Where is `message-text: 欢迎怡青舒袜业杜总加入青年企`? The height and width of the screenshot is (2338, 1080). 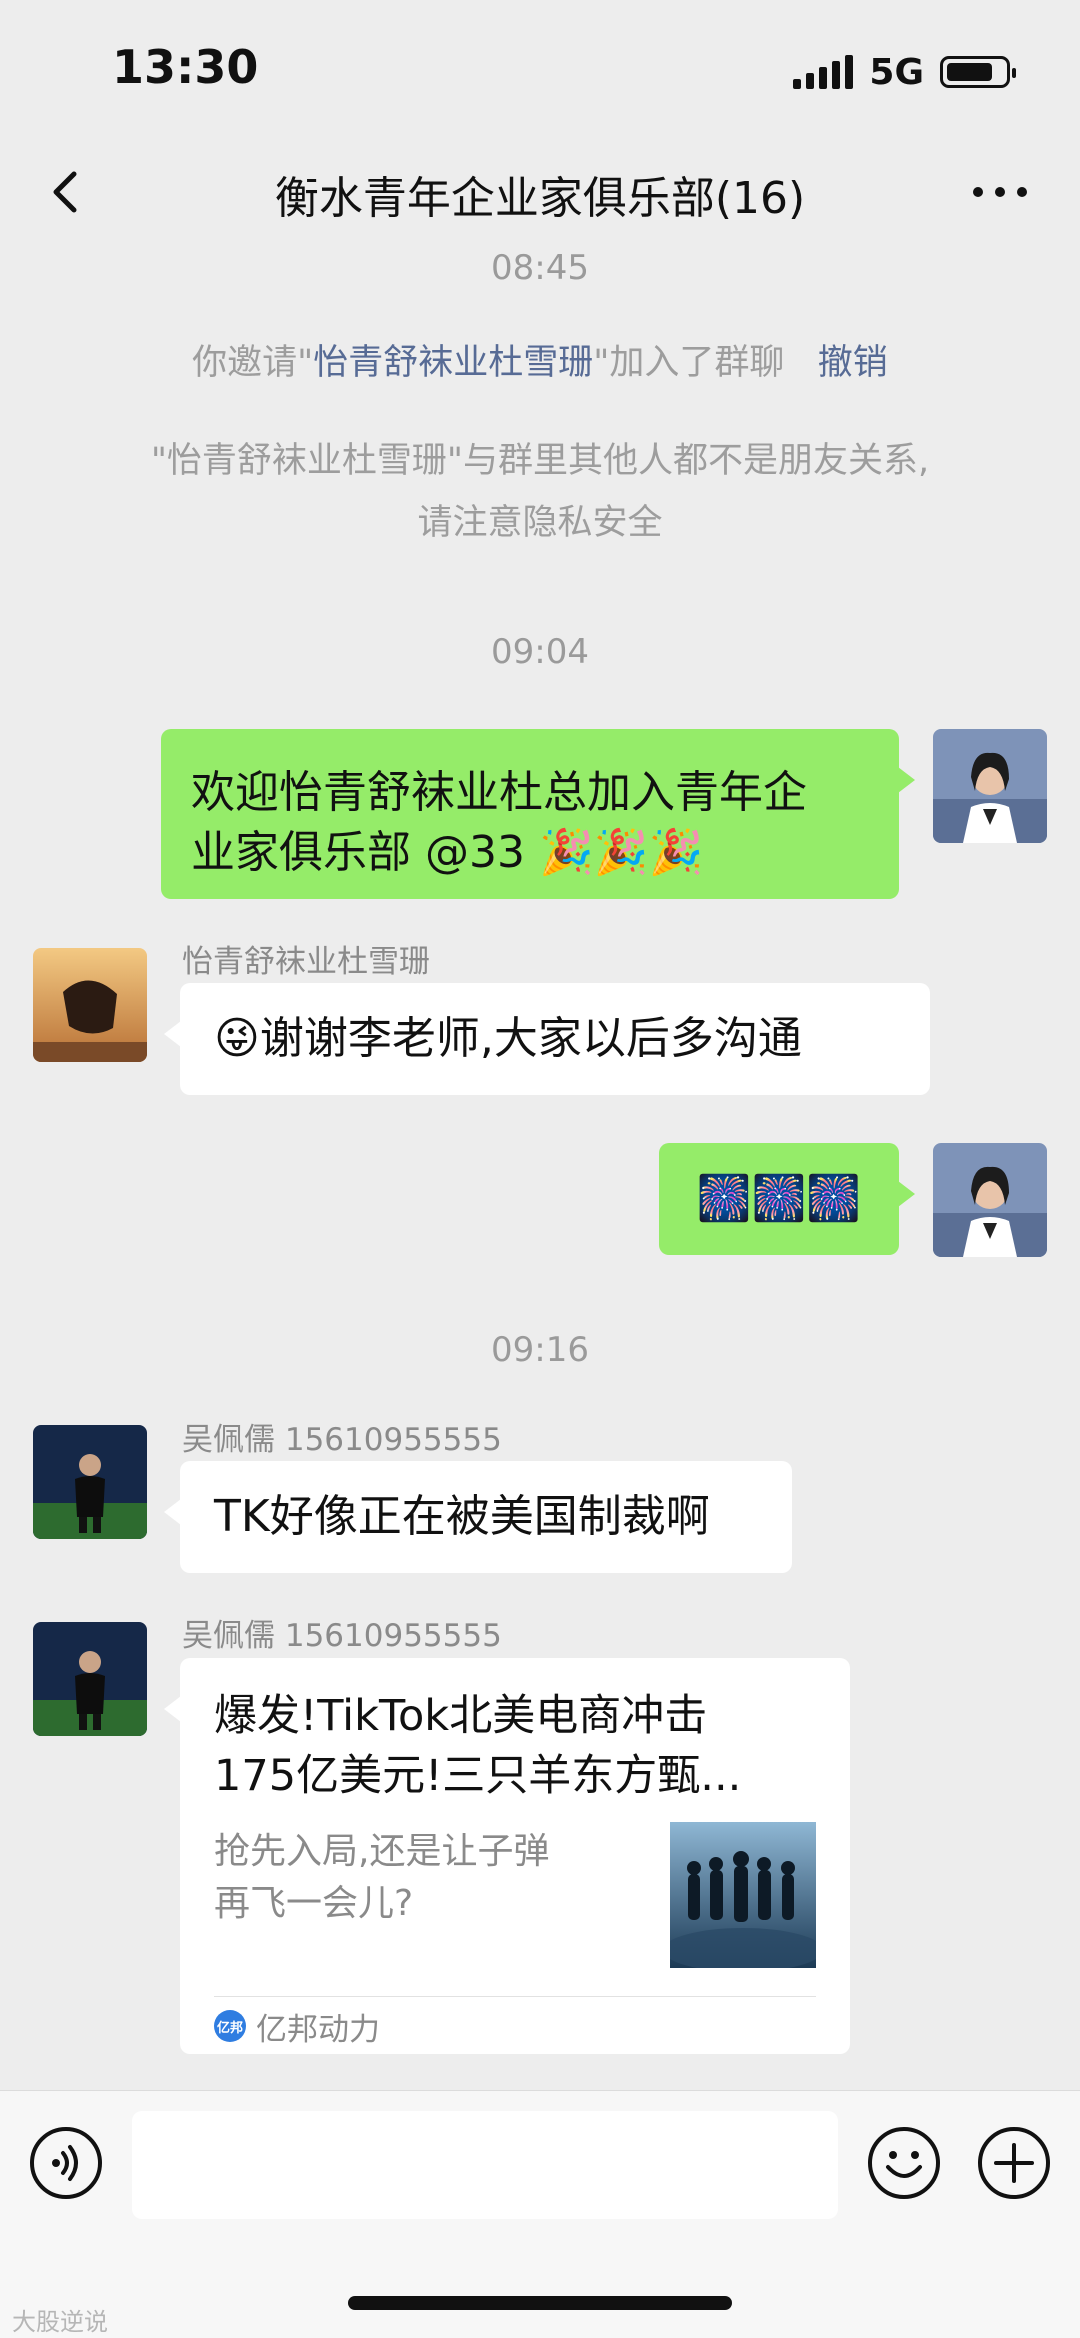 message-text: 欢迎怡青舒袜业杜总加入青年企 is located at coordinates (499, 792).